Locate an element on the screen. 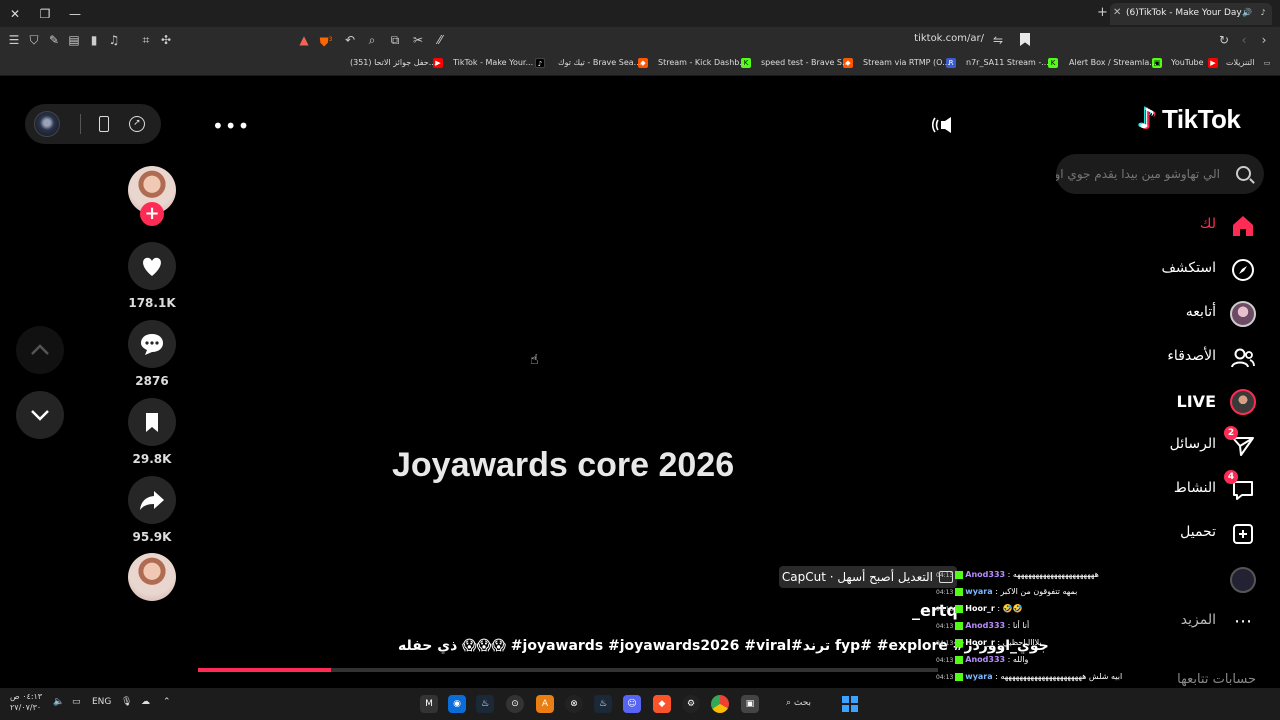 The height and width of the screenshot is (720, 1280). wallet-icon: ▤ is located at coordinates (74, 40).